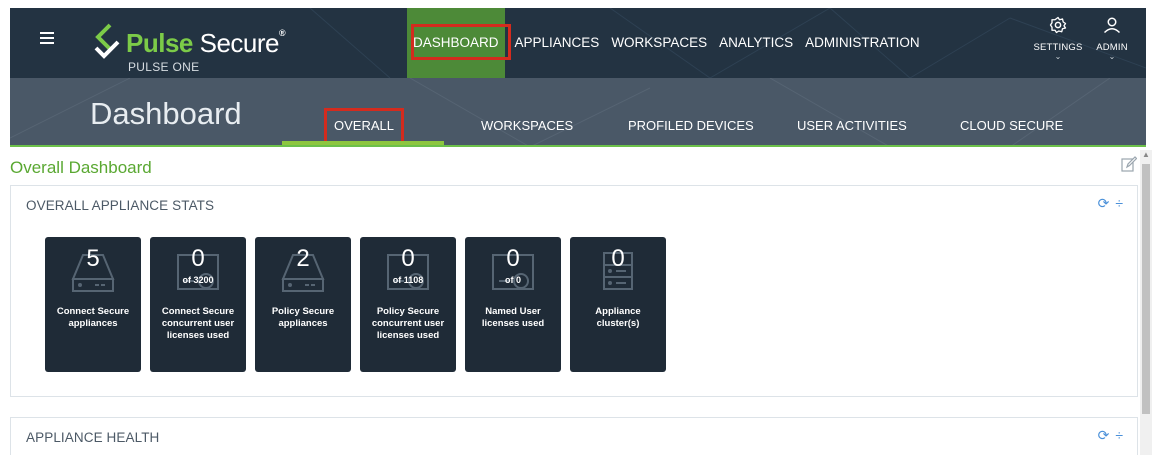 This screenshot has height=455, width=1152. I want to click on stat-card-named-user-licenses: 0 of 0 Named User licenses used, so click(513, 304).